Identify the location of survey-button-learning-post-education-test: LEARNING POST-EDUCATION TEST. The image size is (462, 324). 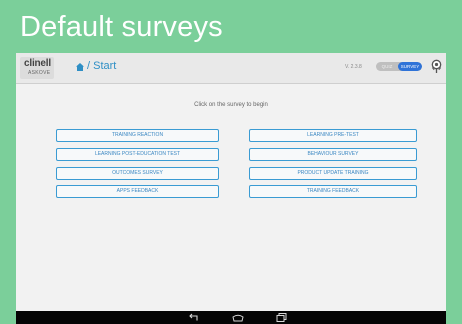
(137, 154).